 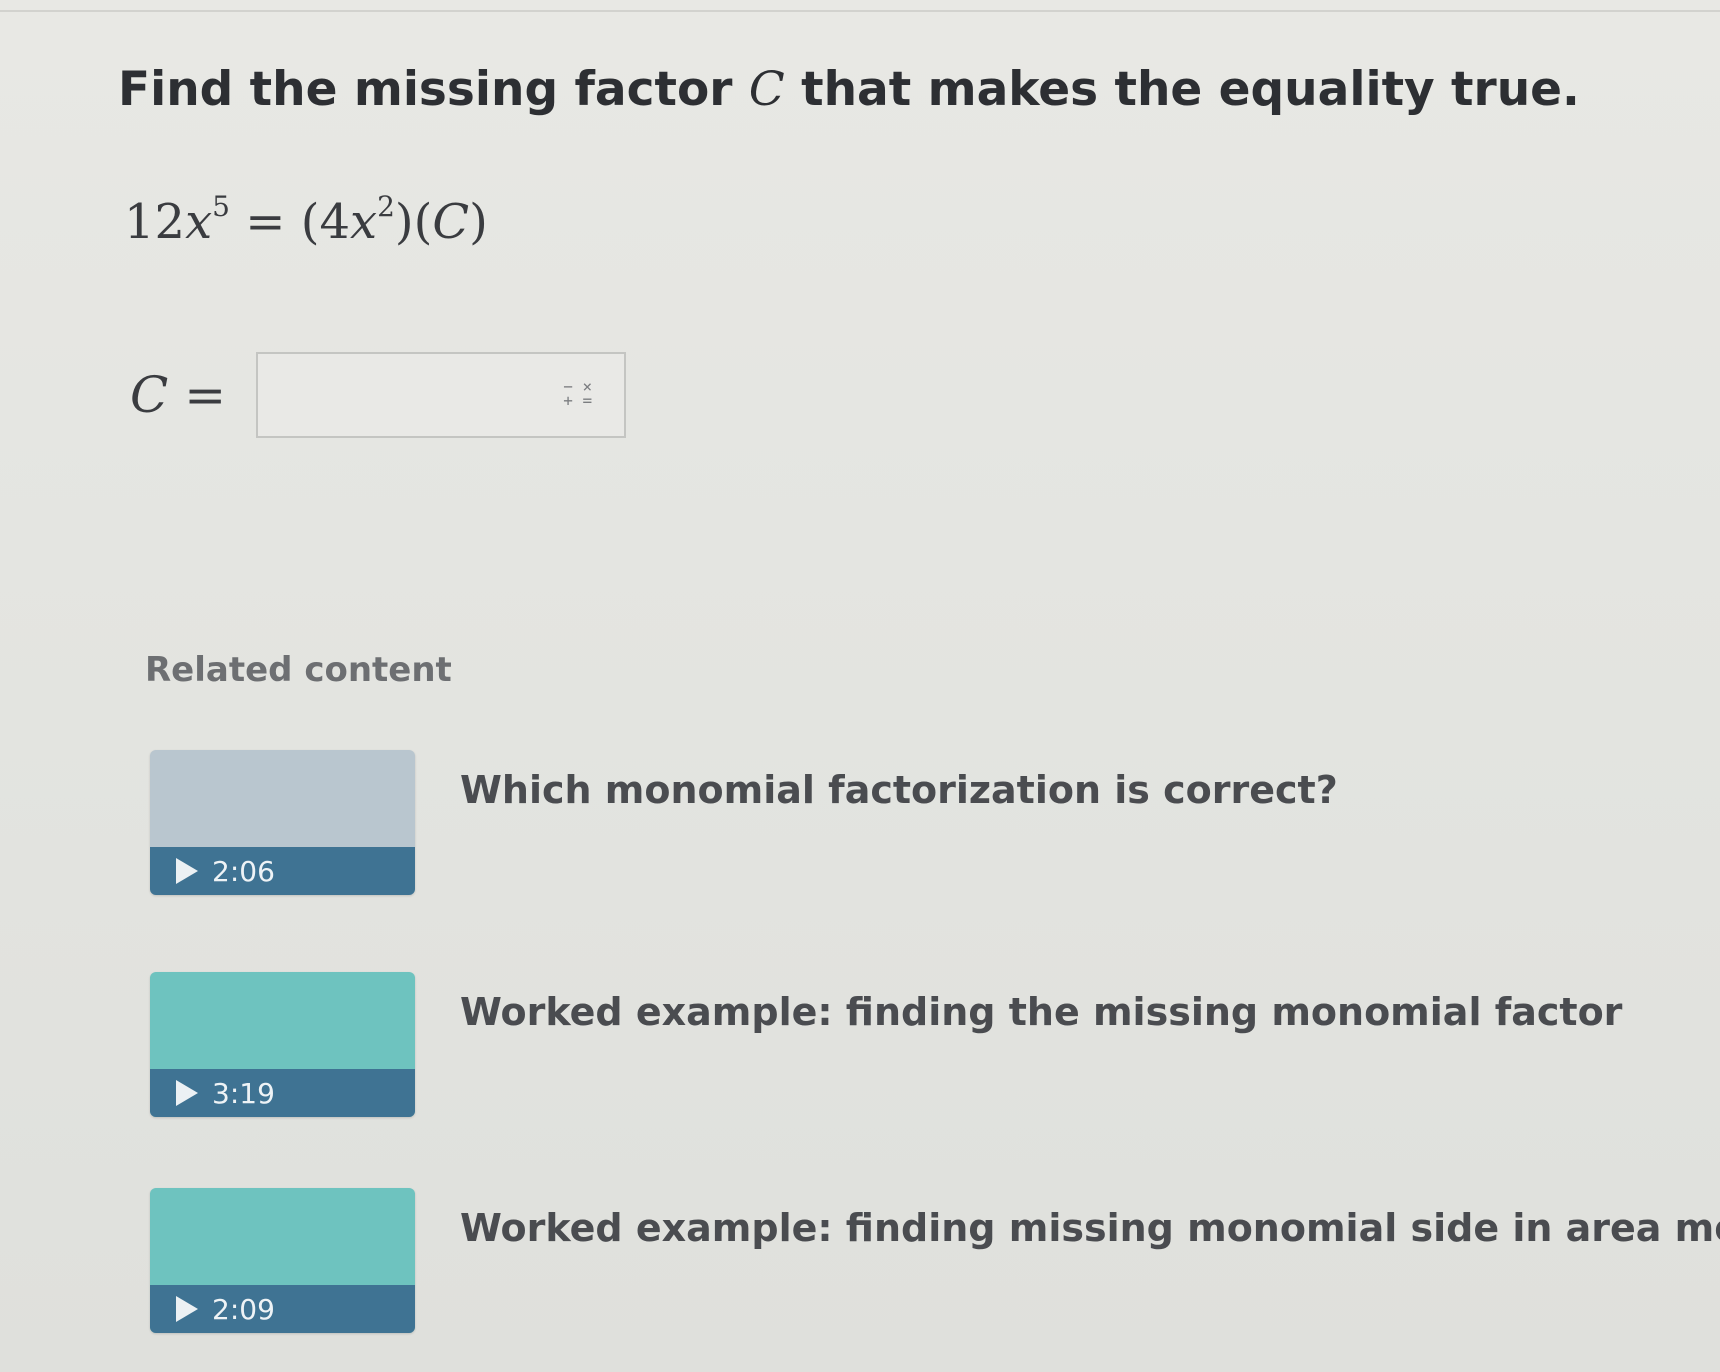 I want to click on video-title: Which monomial factorization is correct?, so click(x=899, y=790).